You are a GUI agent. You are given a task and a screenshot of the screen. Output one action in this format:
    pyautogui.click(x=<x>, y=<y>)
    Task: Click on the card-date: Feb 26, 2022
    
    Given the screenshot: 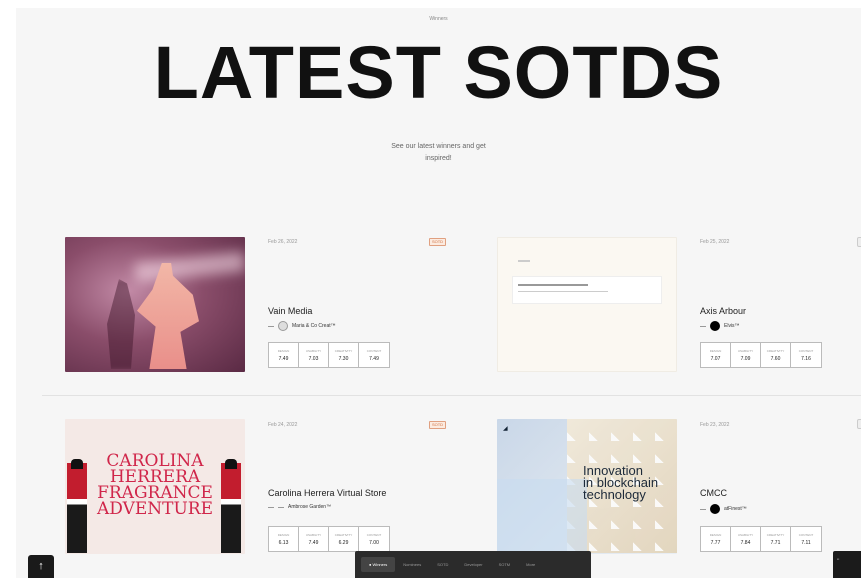 What is the action you would take?
    pyautogui.click(x=283, y=242)
    